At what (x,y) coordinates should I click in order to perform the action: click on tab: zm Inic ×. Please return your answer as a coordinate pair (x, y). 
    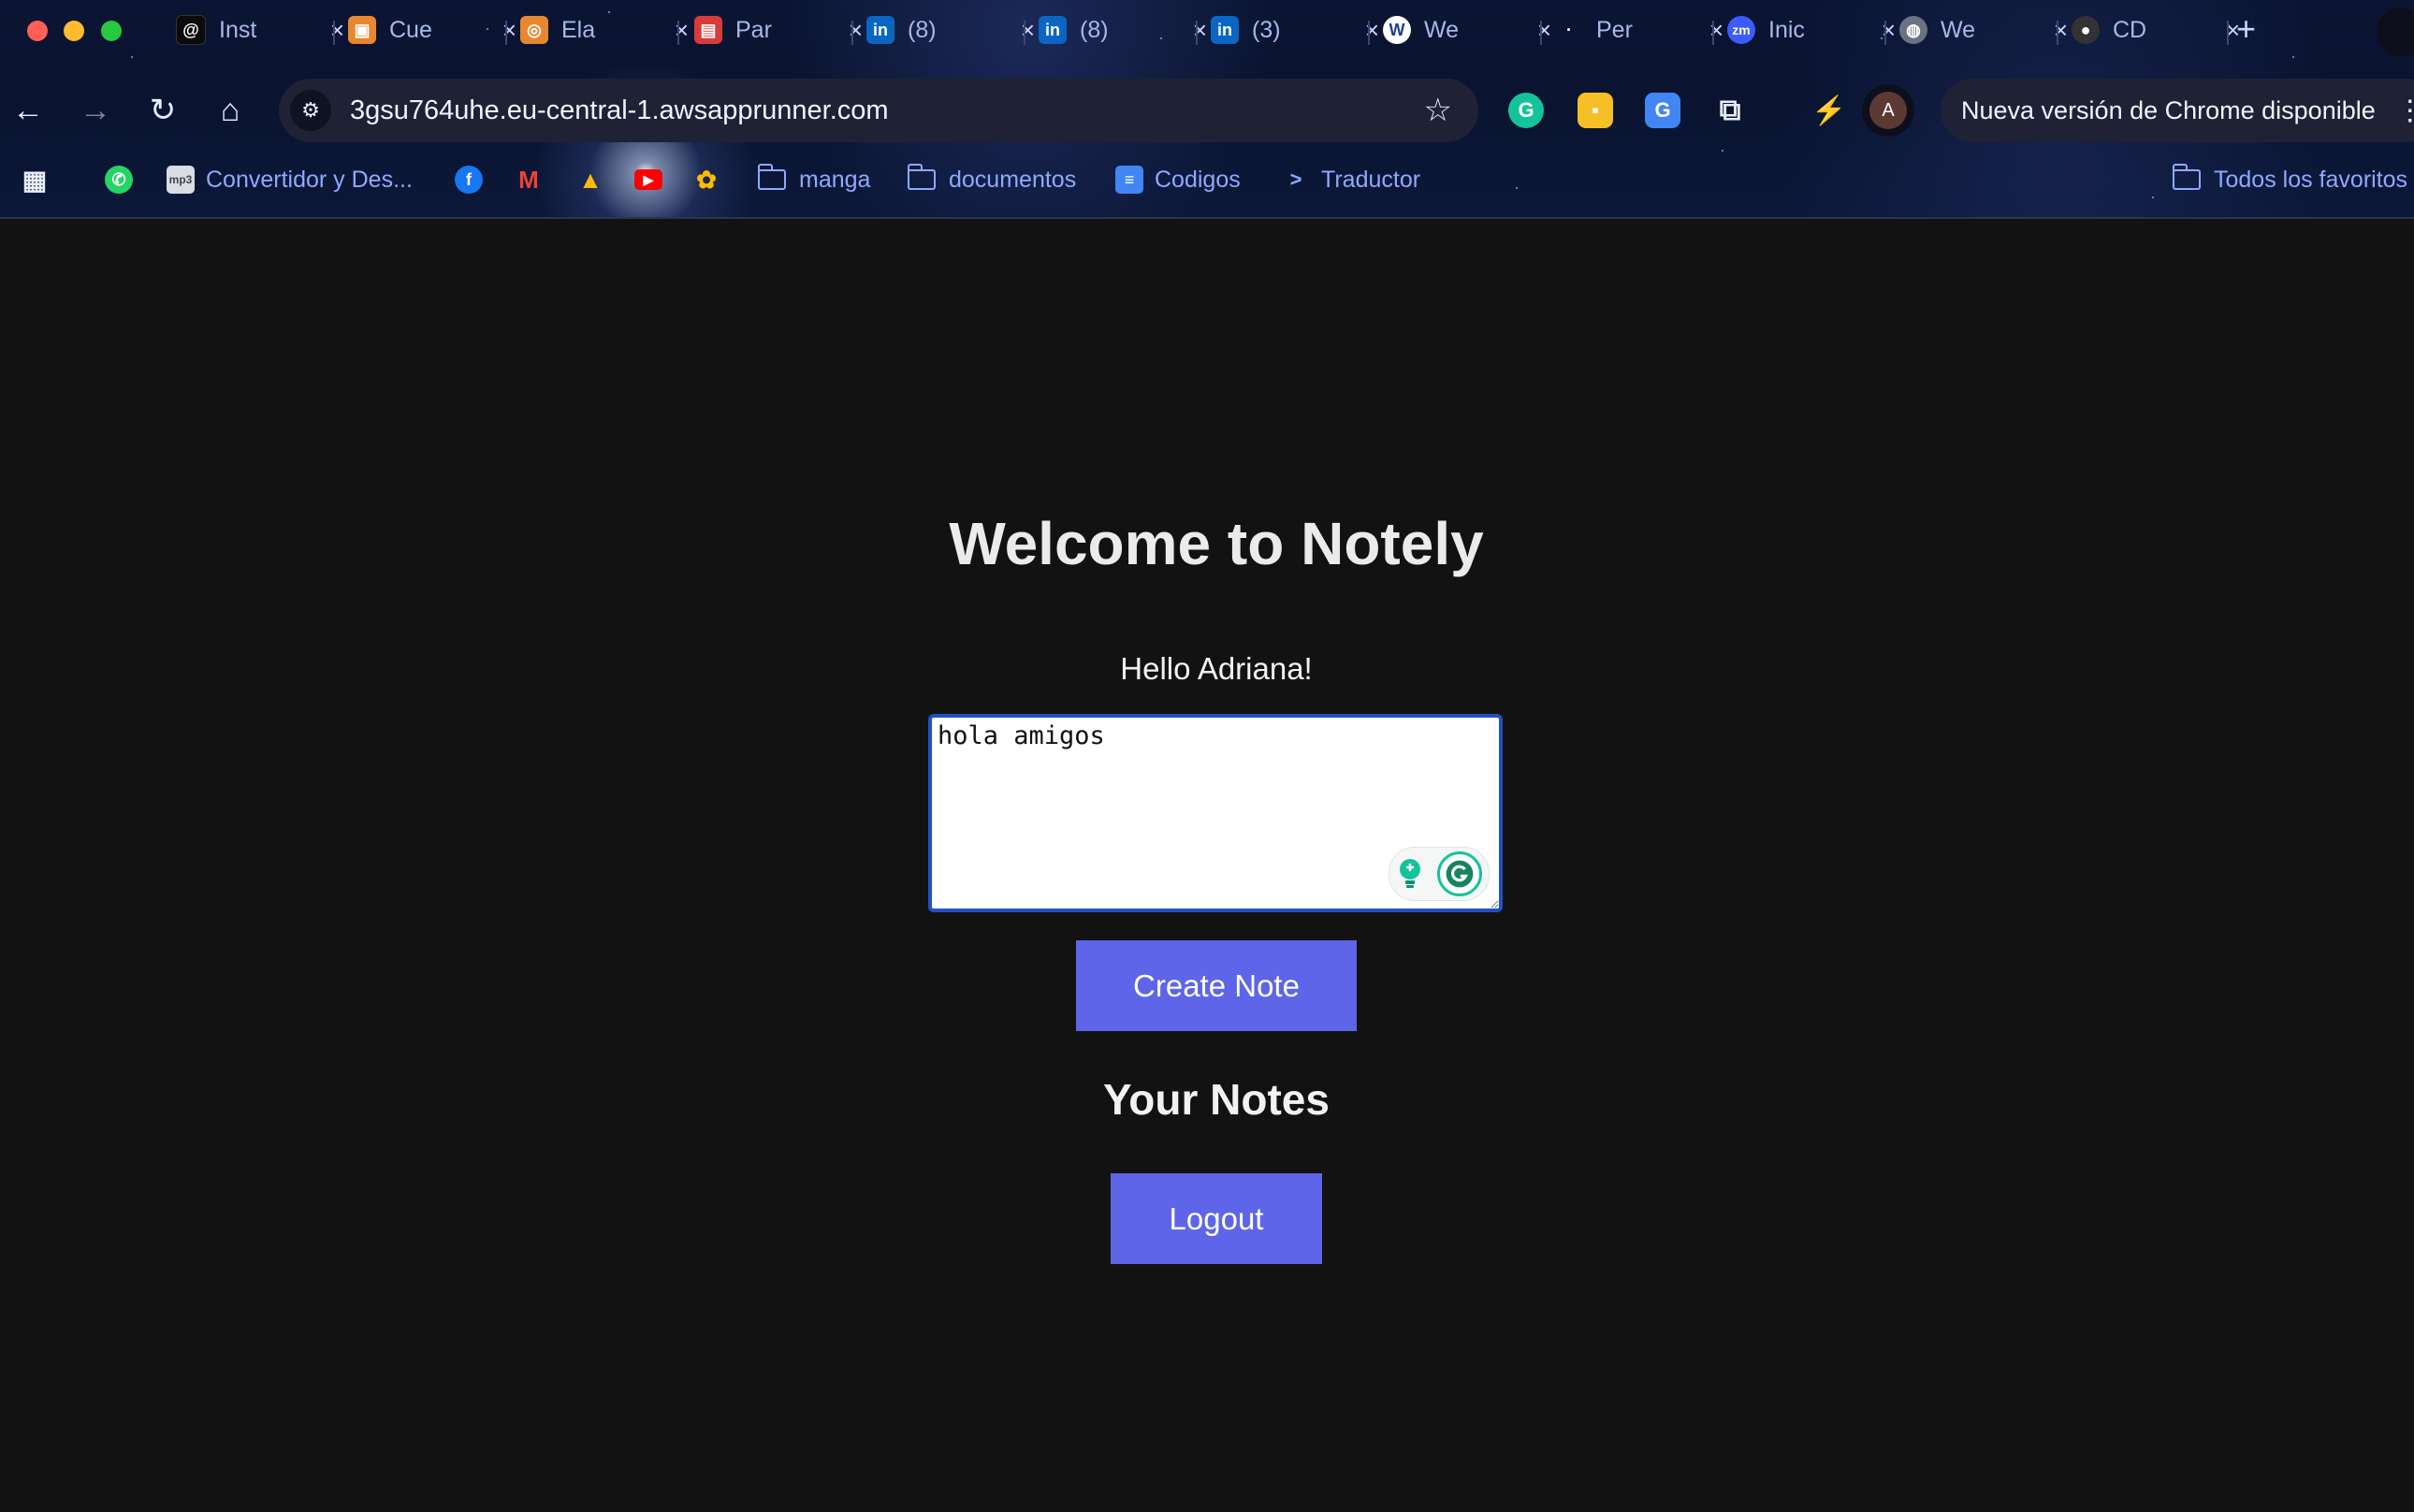
    Looking at the image, I should click on (1811, 30).